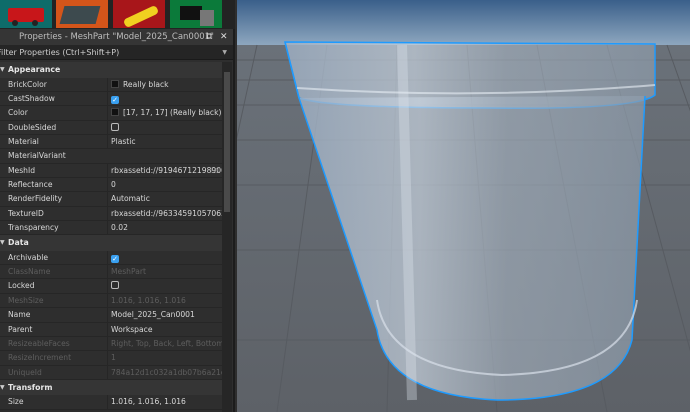 Image resolution: width=690 pixels, height=412 pixels. I want to click on property-value-cell: Really black, so click(164, 84).